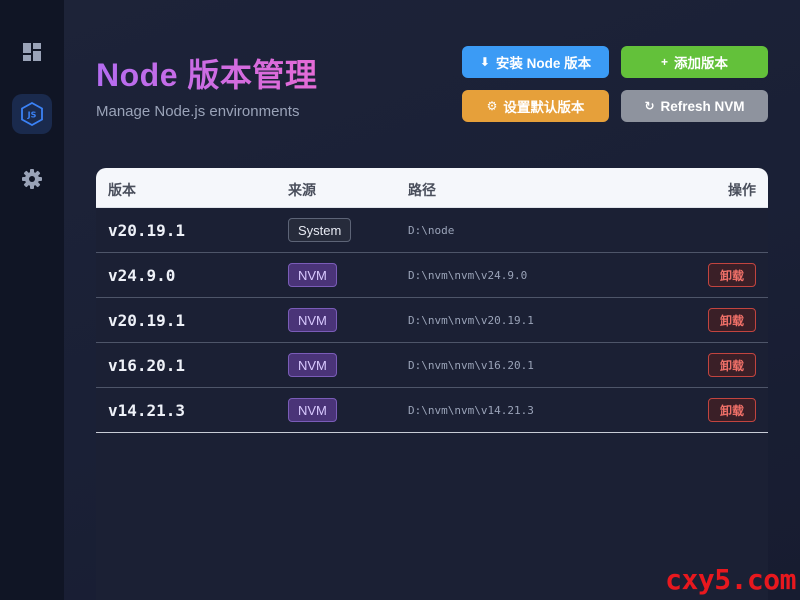  I want to click on path-cell: D:\node, so click(431, 230).